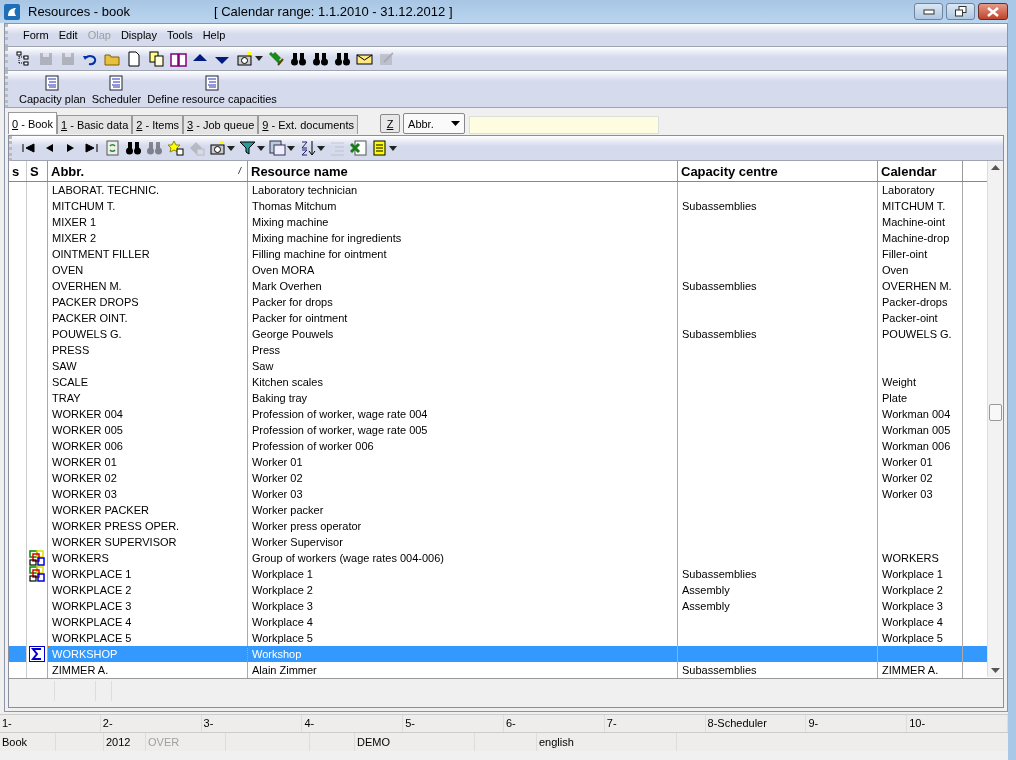 The width and height of the screenshot is (1016, 760). Describe the element at coordinates (28, 148) in the screenshot. I see `first-icon` at that location.